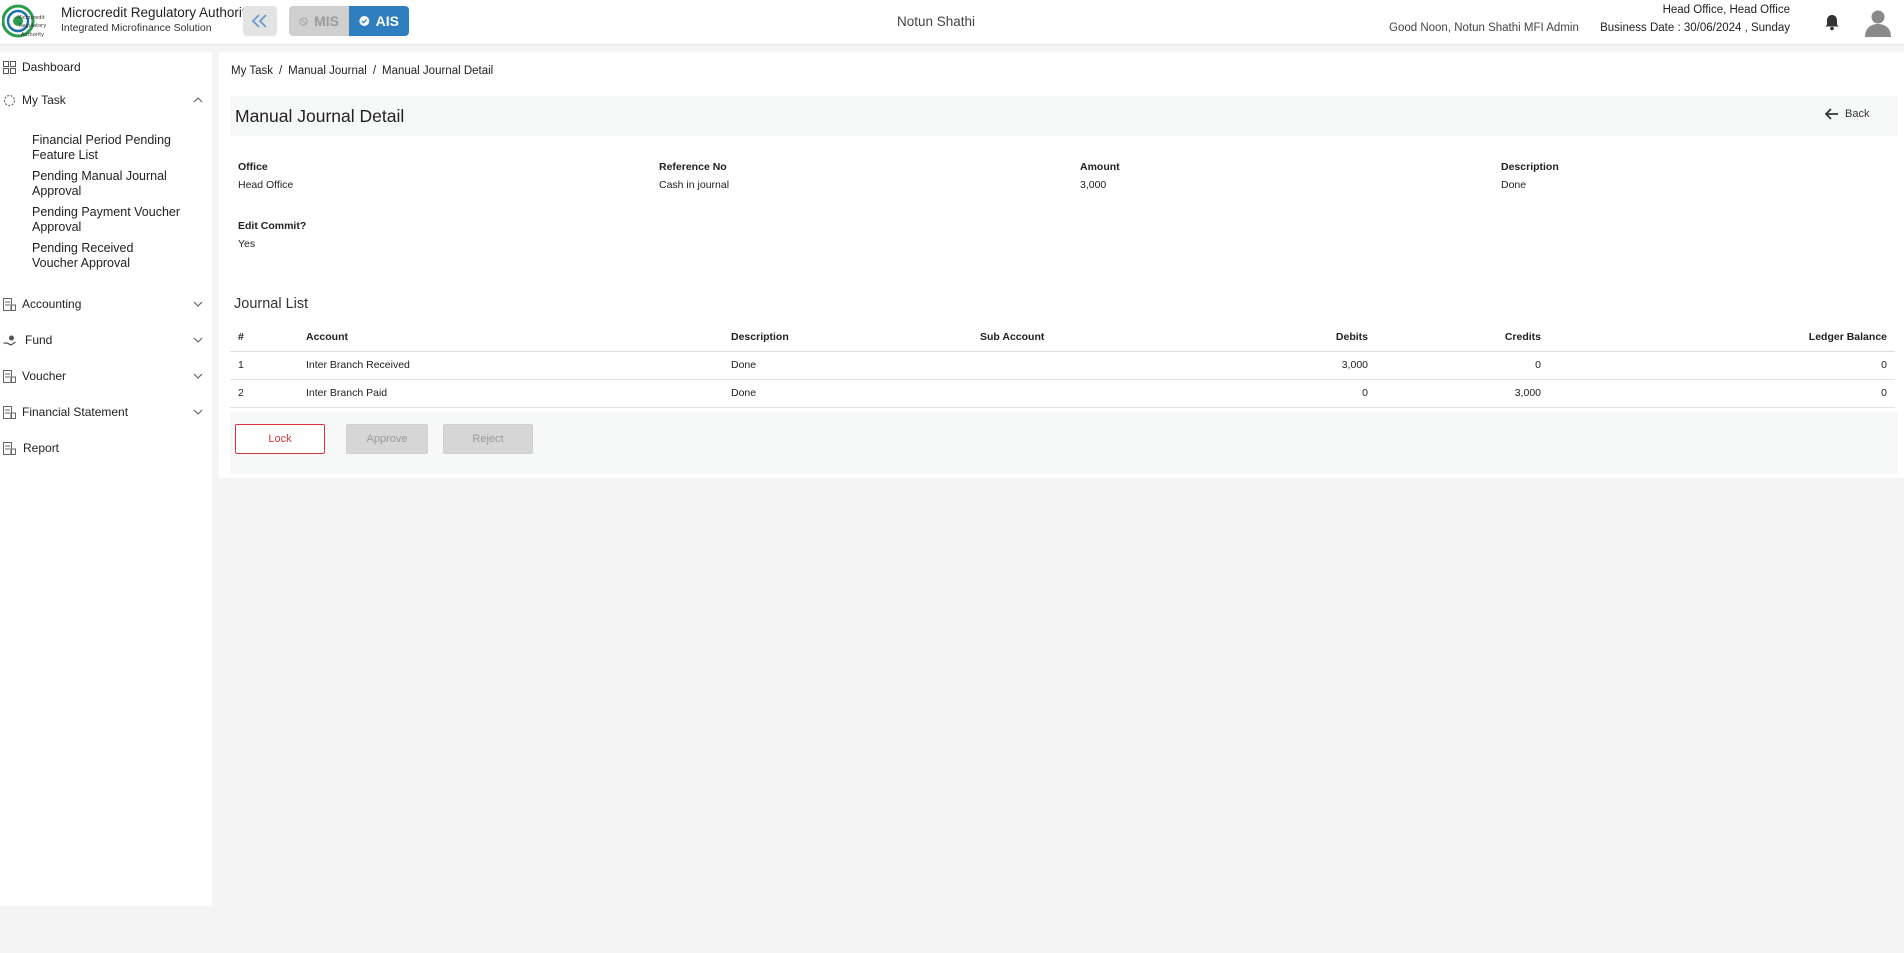  I want to click on card-header: Manual Journal Detail Back, so click(1064, 116).